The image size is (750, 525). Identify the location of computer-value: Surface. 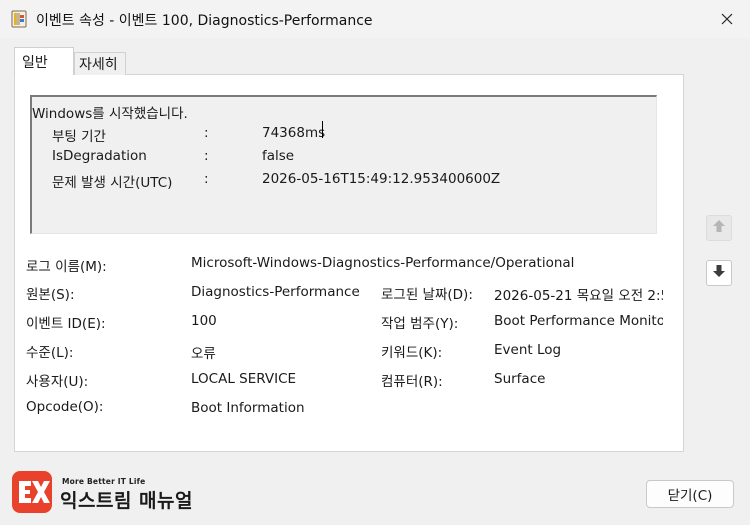
(520, 379).